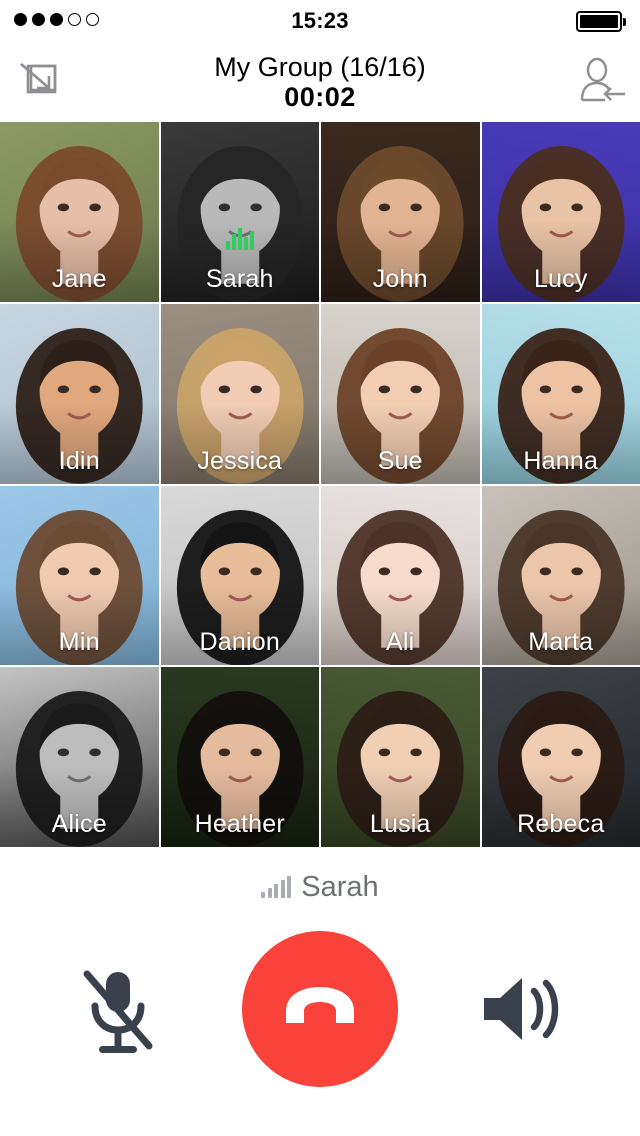 The height and width of the screenshot is (1136, 640). I want to click on mute-button, so click(118, 1009).